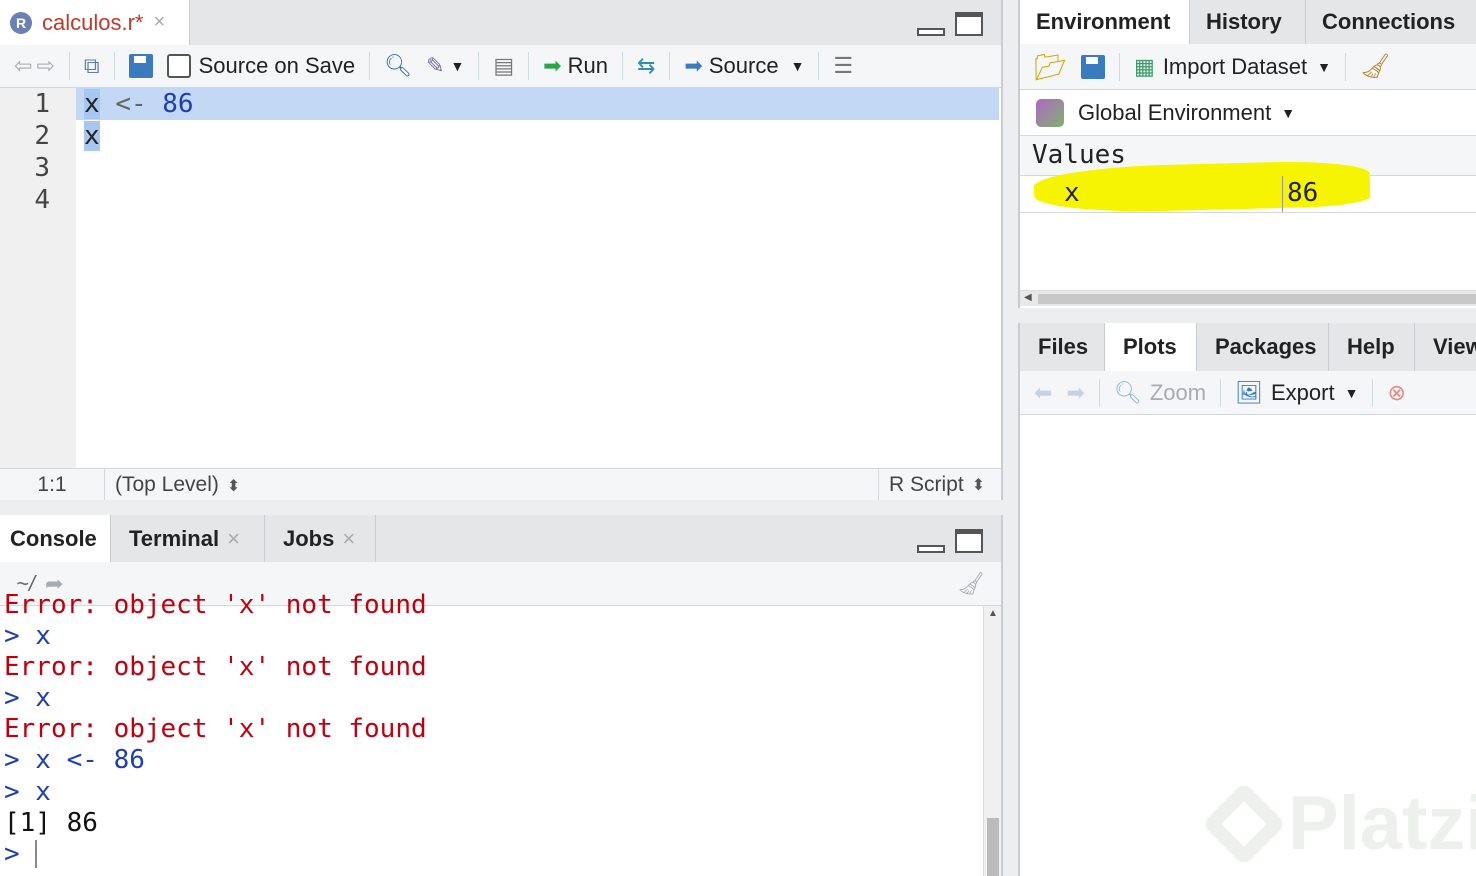 Image resolution: width=1476 pixels, height=876 pixels. What do you see at coordinates (1093, 66) in the screenshot?
I see `save-workspace-button` at bounding box center [1093, 66].